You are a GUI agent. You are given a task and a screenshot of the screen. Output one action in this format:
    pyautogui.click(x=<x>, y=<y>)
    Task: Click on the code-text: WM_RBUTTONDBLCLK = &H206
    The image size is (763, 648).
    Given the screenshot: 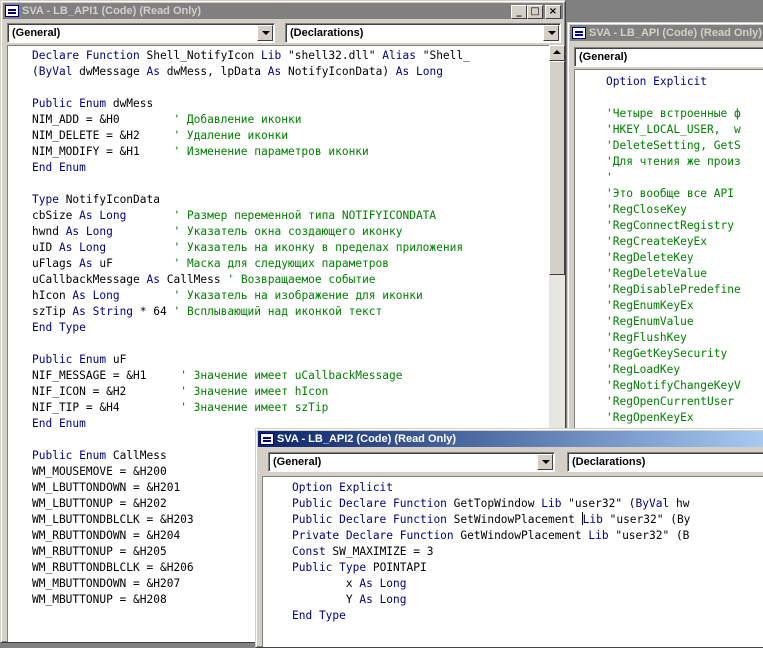 What is the action you would take?
    pyautogui.click(x=113, y=567)
    